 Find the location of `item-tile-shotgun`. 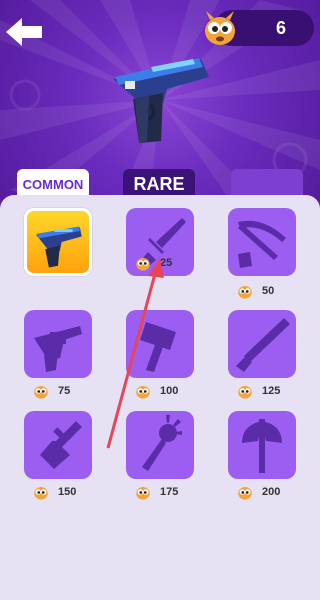

item-tile-shotgun is located at coordinates (262, 344).